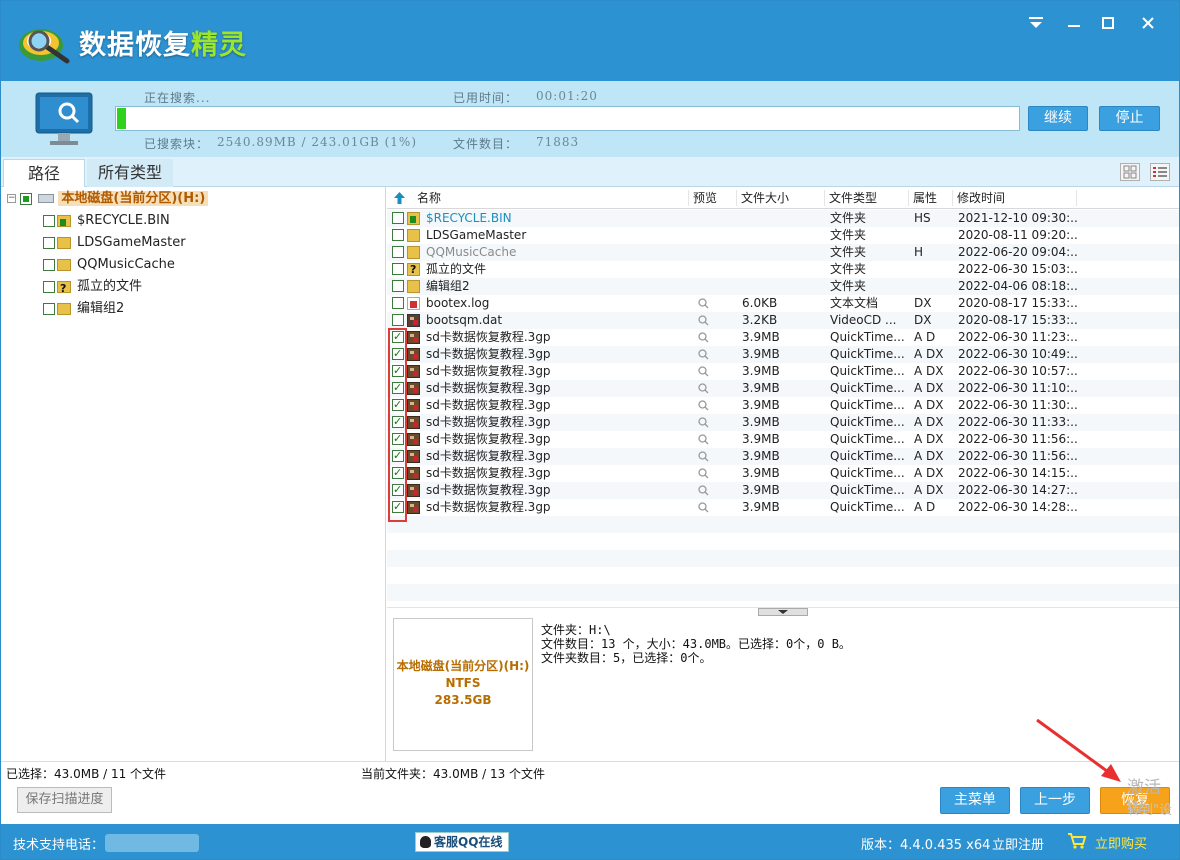 The width and height of the screenshot is (1180, 860). What do you see at coordinates (1077, 841) in the screenshot?
I see `cart-icon` at bounding box center [1077, 841].